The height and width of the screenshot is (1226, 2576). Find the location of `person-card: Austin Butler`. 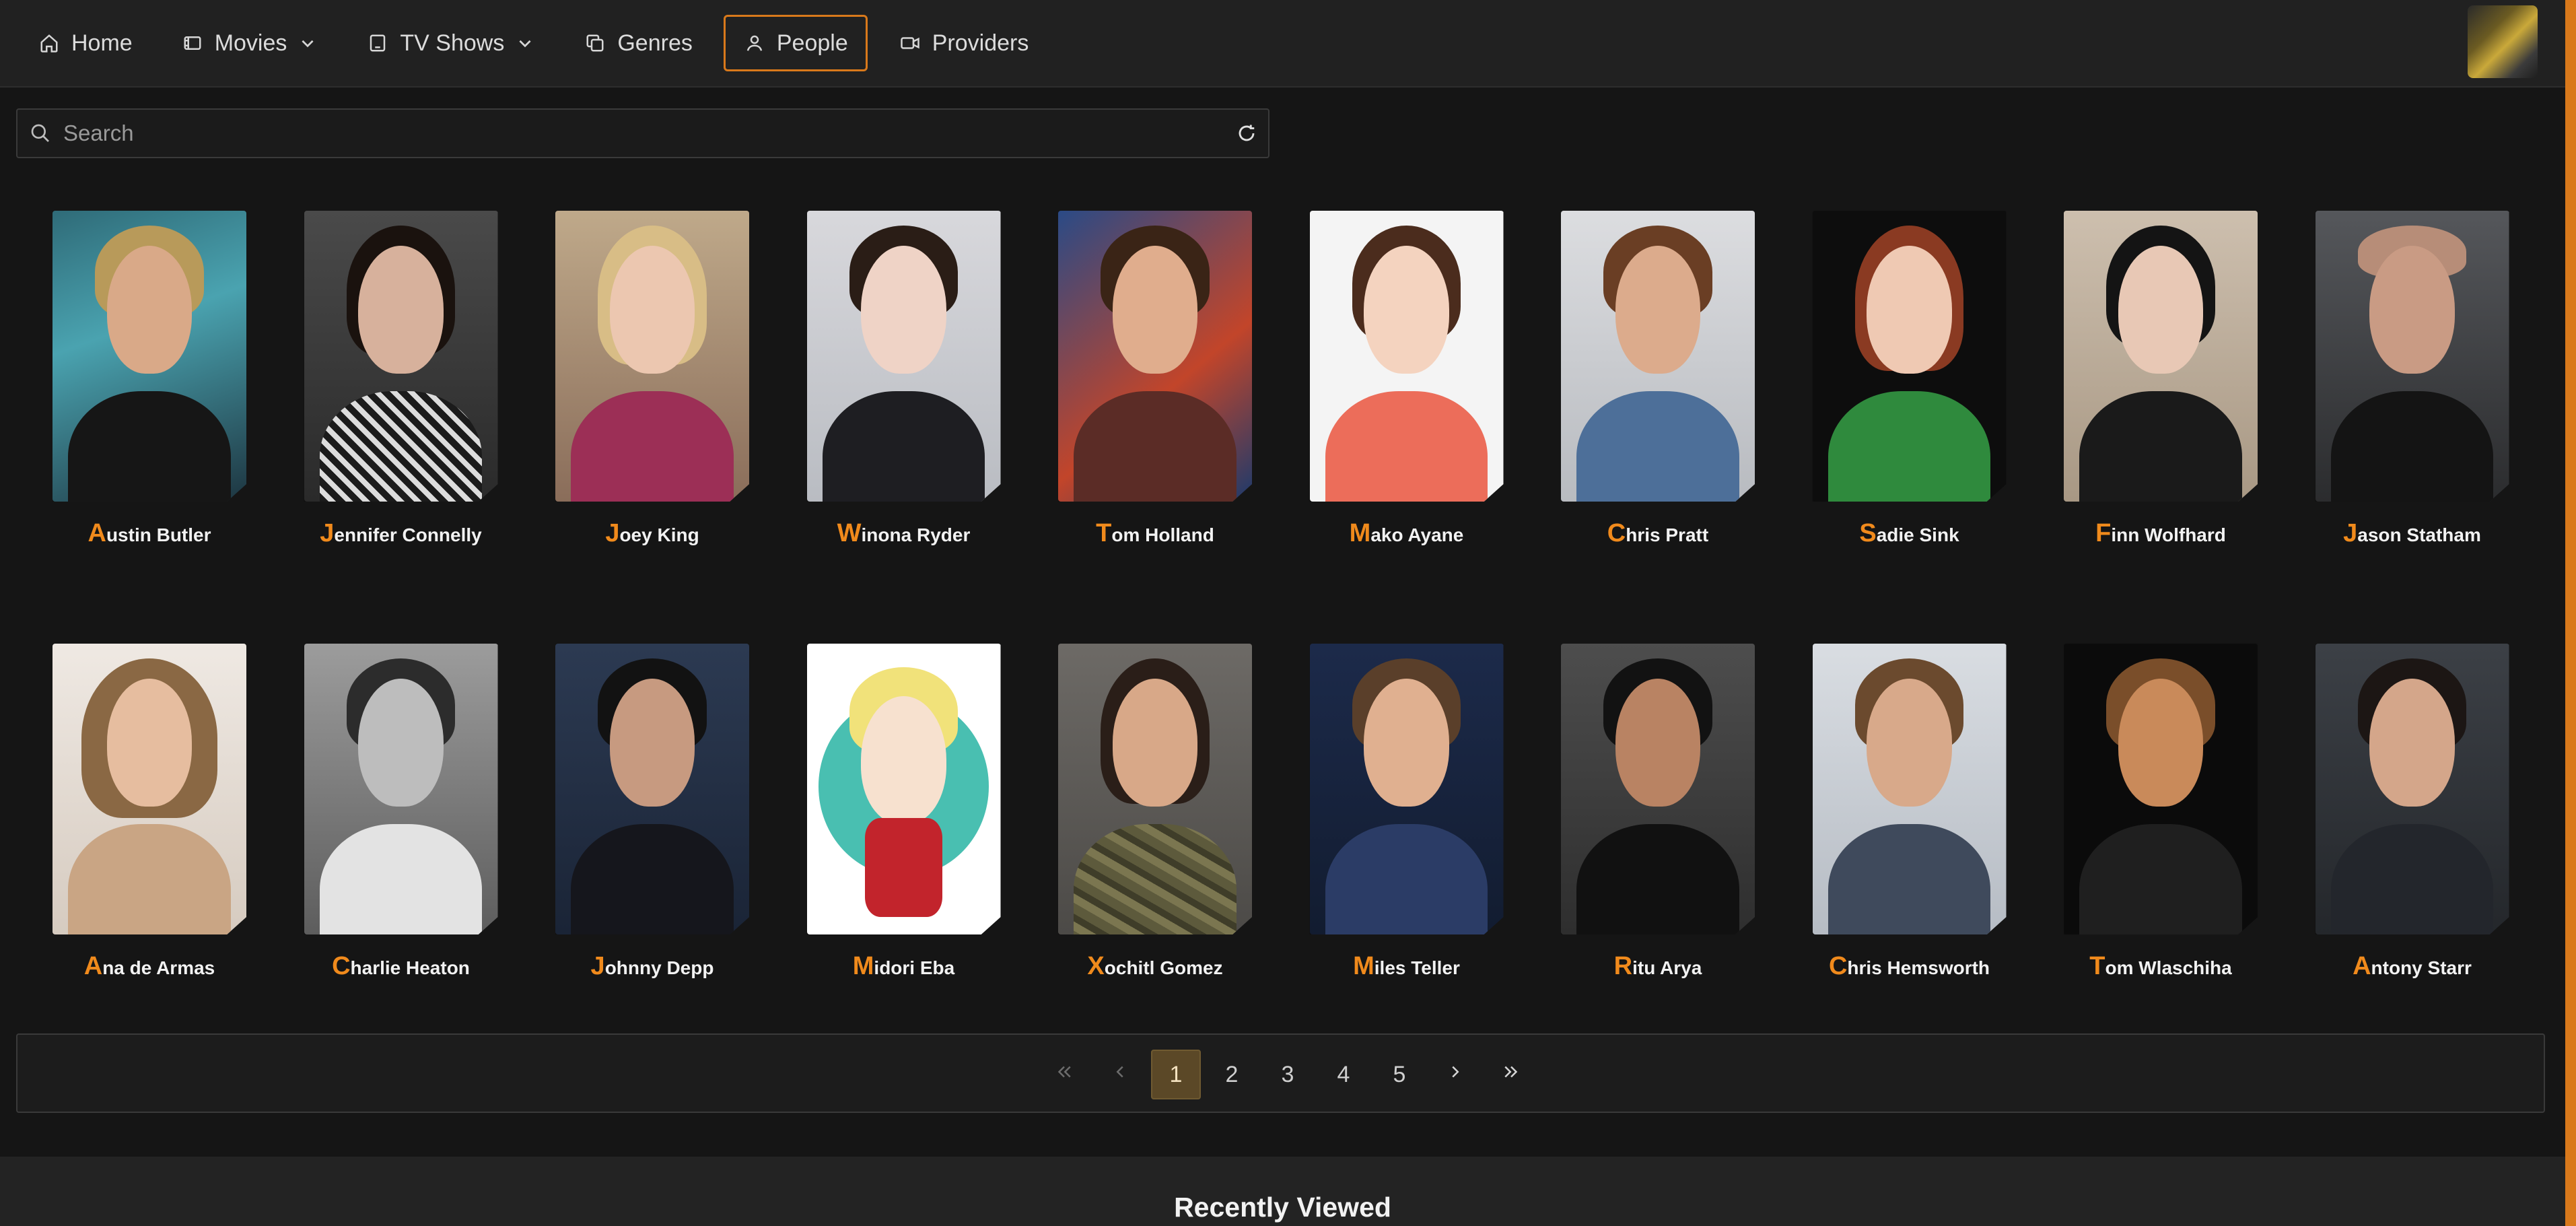

person-card: Austin Butler is located at coordinates (149, 427).